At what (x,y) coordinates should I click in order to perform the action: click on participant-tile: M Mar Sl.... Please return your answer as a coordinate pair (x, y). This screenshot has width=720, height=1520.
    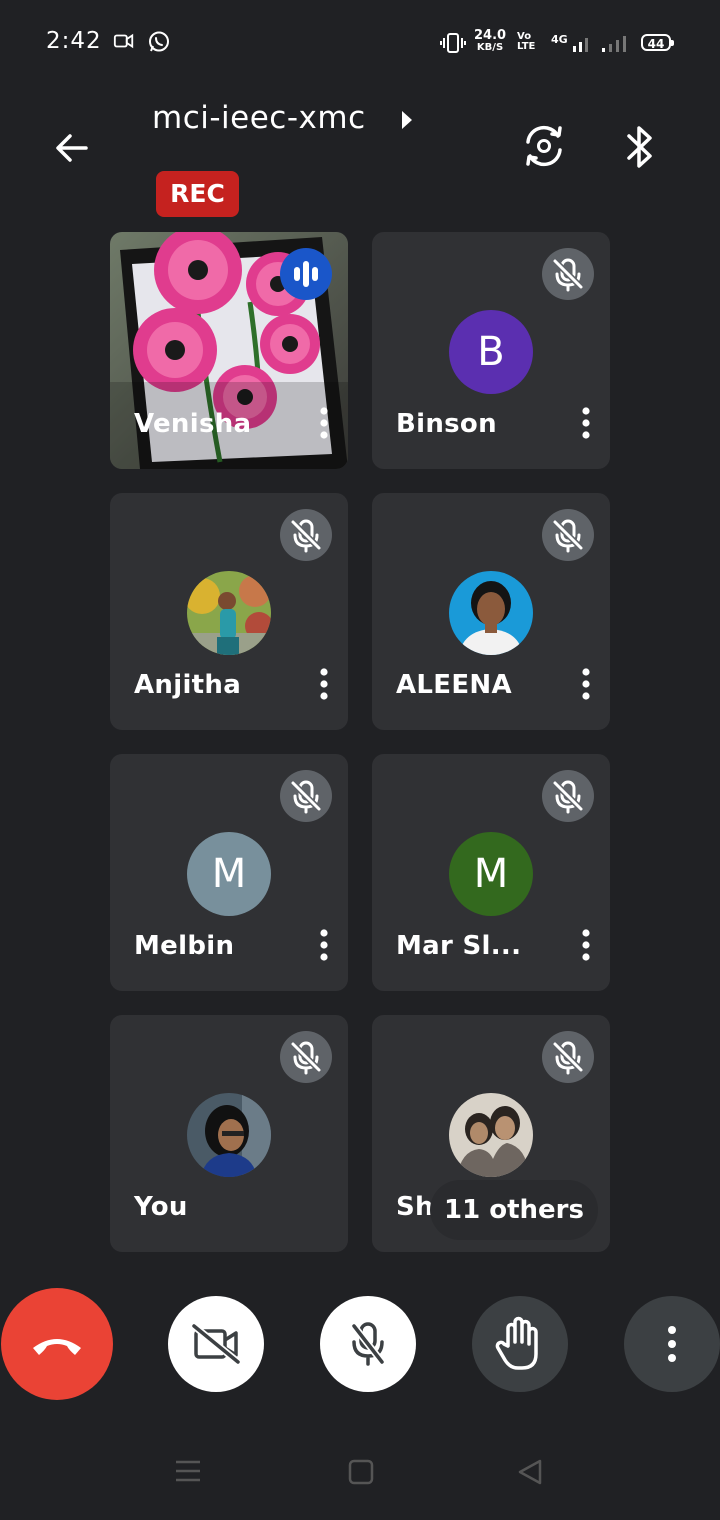
    Looking at the image, I should click on (491, 872).